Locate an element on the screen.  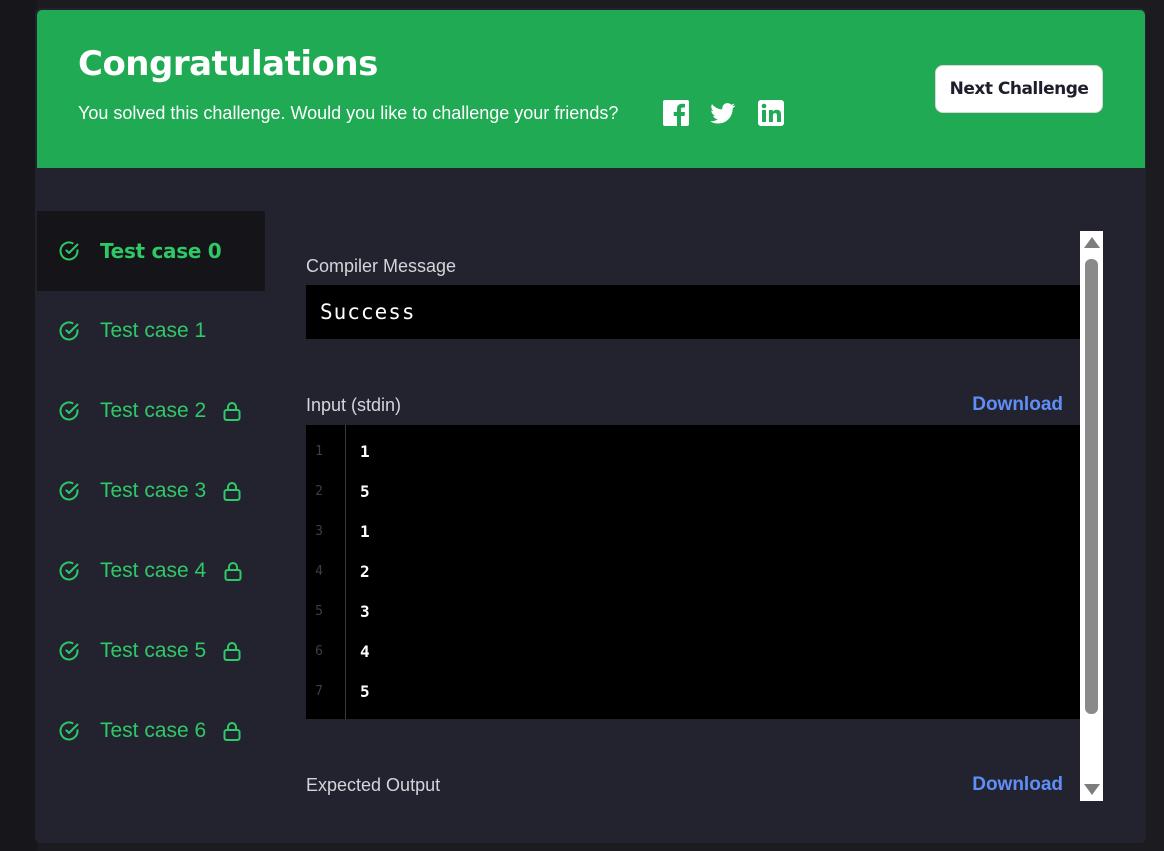
tab-label: Test case 3 is located at coordinates (153, 490).